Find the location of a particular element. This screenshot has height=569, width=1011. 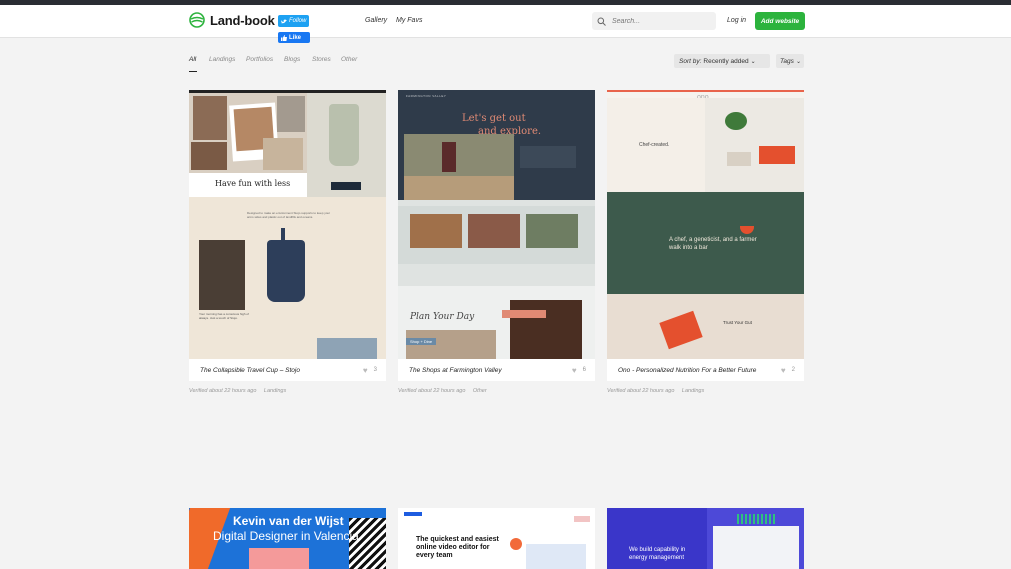

thumb-tag: Shop + Dine is located at coordinates (421, 341).